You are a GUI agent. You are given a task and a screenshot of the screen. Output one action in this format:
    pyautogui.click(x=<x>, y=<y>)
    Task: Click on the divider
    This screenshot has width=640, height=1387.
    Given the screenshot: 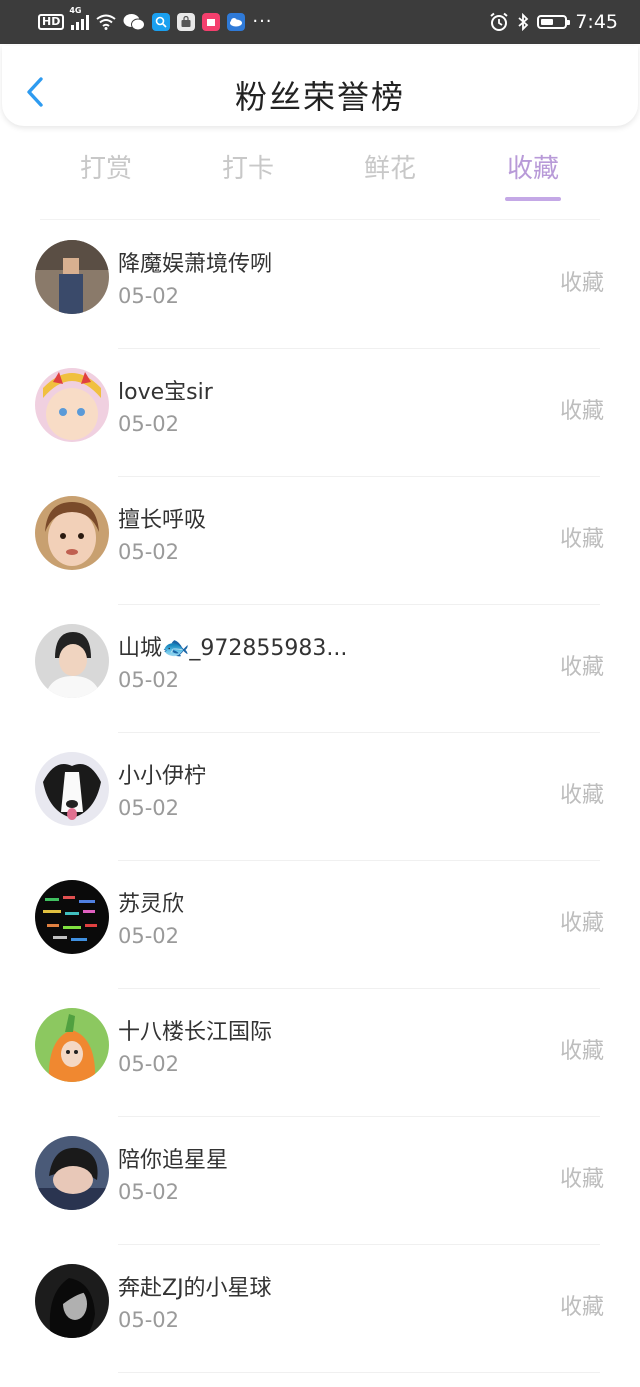 What is the action you would take?
    pyautogui.click(x=359, y=1372)
    